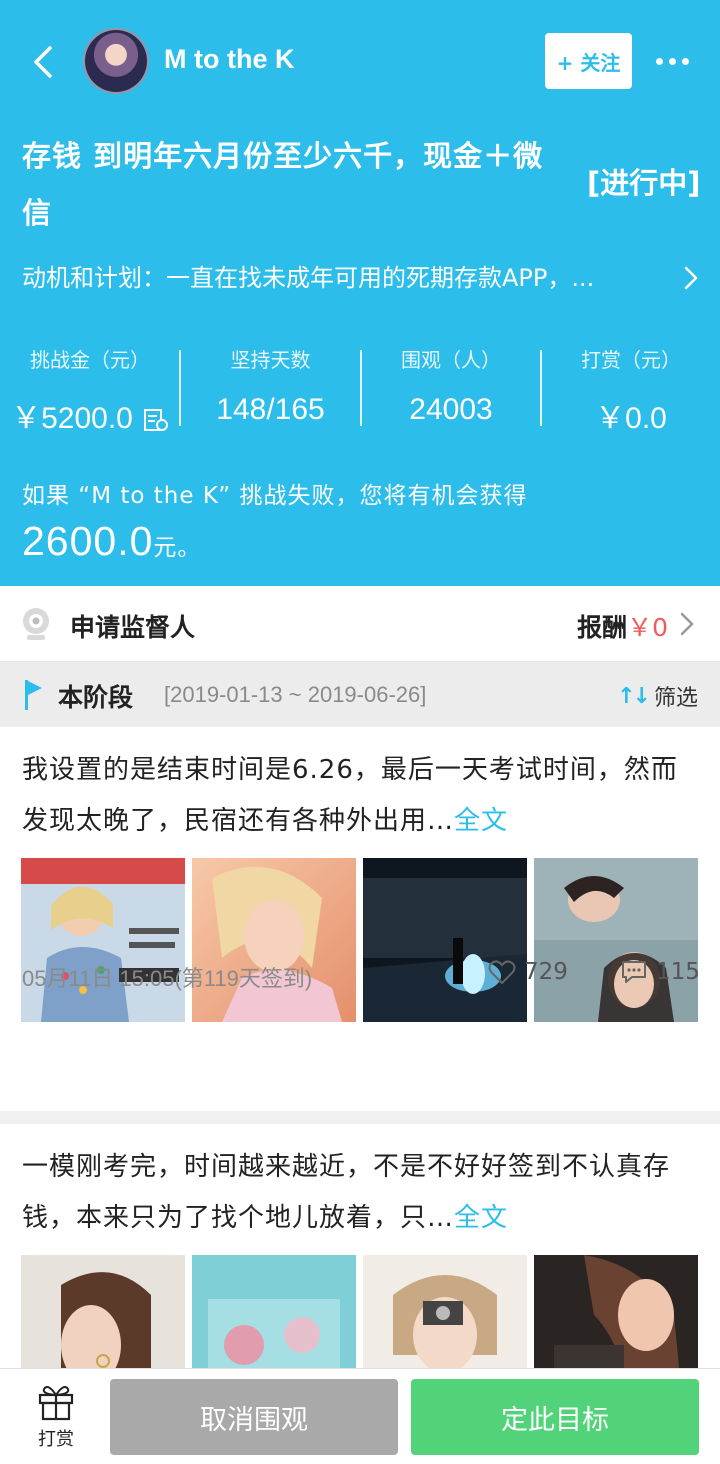  I want to click on webcam-icon, so click(36, 624).